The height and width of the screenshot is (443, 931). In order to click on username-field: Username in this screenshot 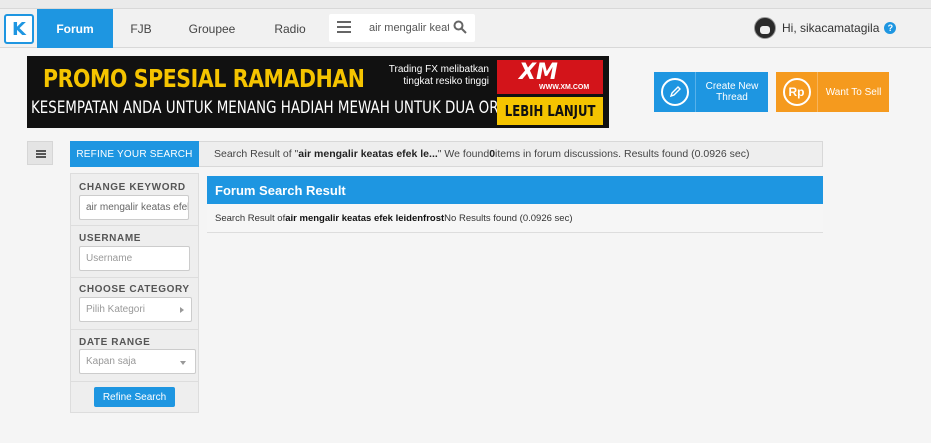, I will do `click(134, 258)`.